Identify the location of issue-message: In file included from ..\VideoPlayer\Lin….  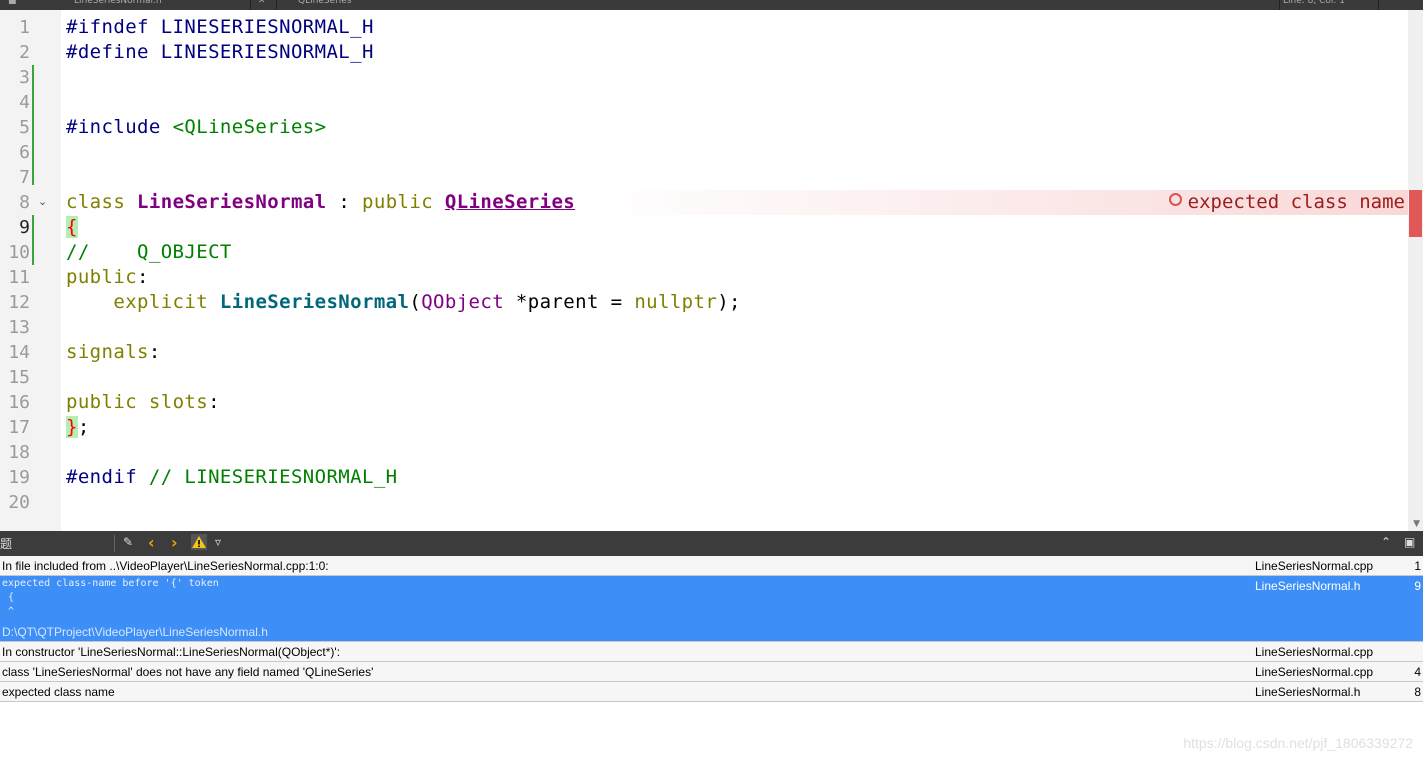
(165, 566).